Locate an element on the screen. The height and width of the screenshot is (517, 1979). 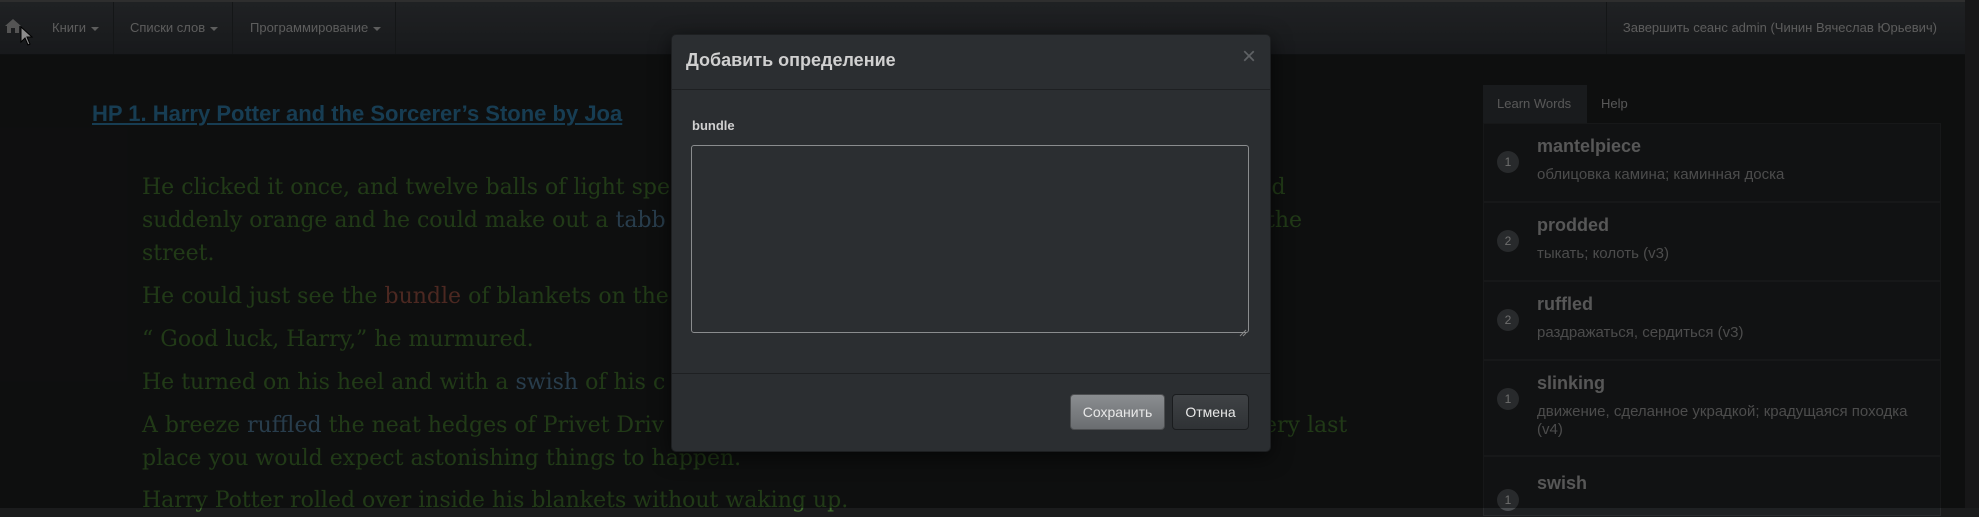
close-icon: × is located at coordinates (1249, 57).